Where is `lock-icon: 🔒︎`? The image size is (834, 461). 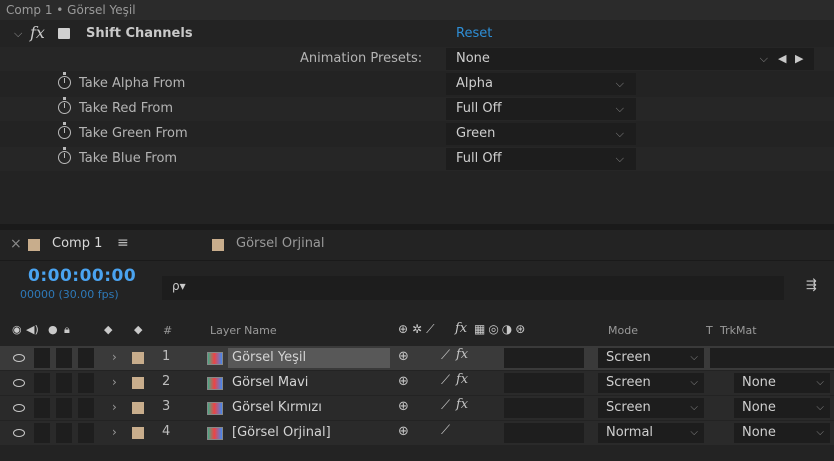
lock-icon: 🔒︎ is located at coordinates (67, 330).